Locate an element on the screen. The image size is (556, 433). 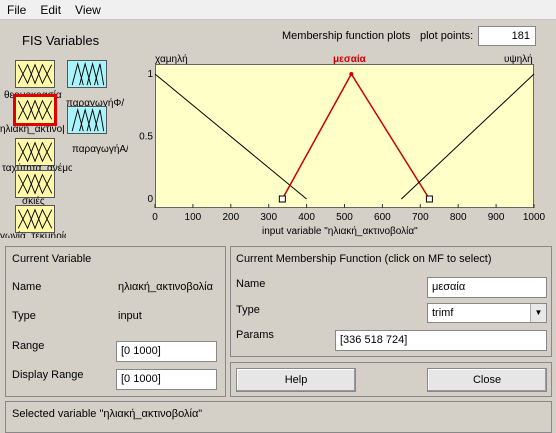
variable-type-value: input is located at coordinates (130, 316).